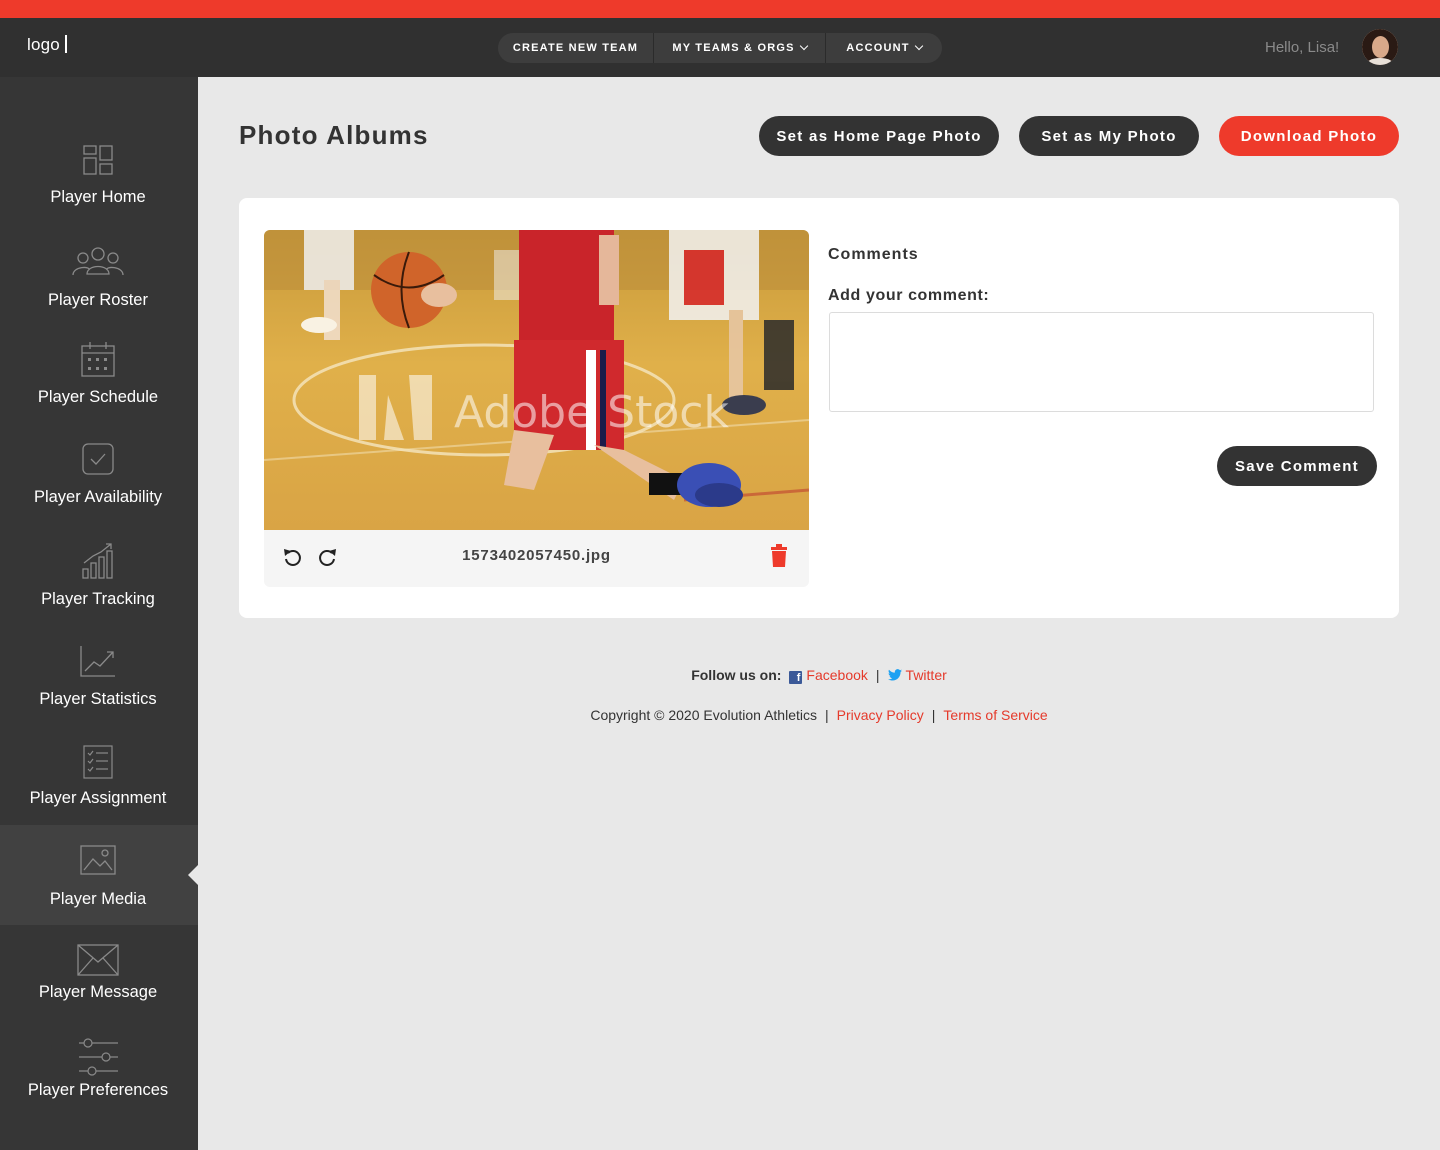 This screenshot has width=1440, height=1150. I want to click on twitter-link: Twitter, so click(917, 675).